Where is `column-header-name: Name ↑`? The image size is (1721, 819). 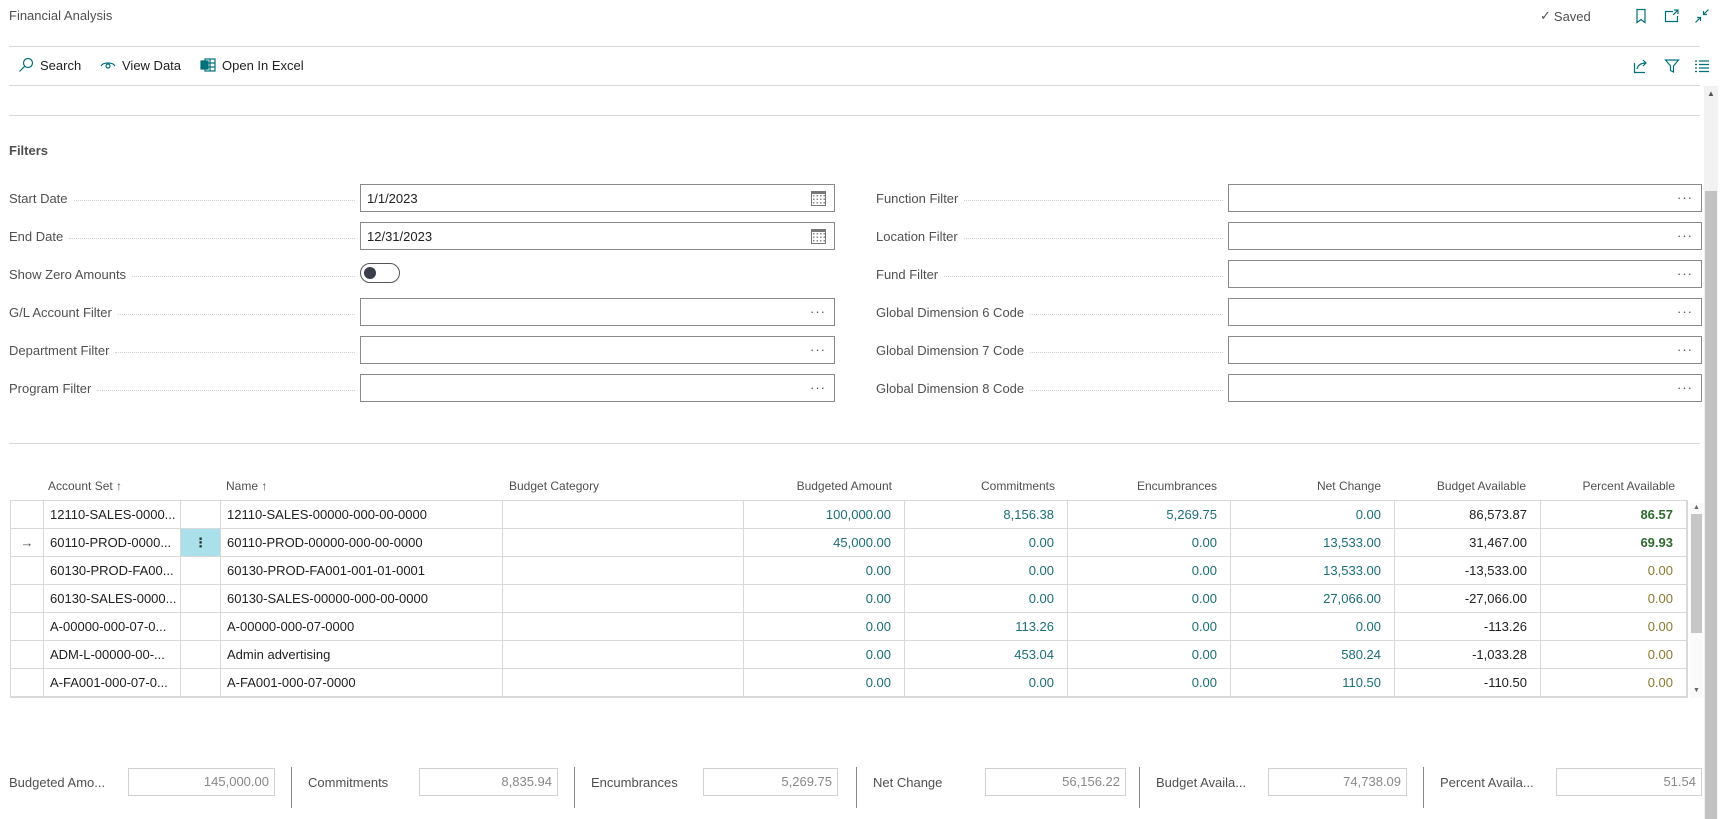
column-header-name: Name ↑ is located at coordinates (246, 486).